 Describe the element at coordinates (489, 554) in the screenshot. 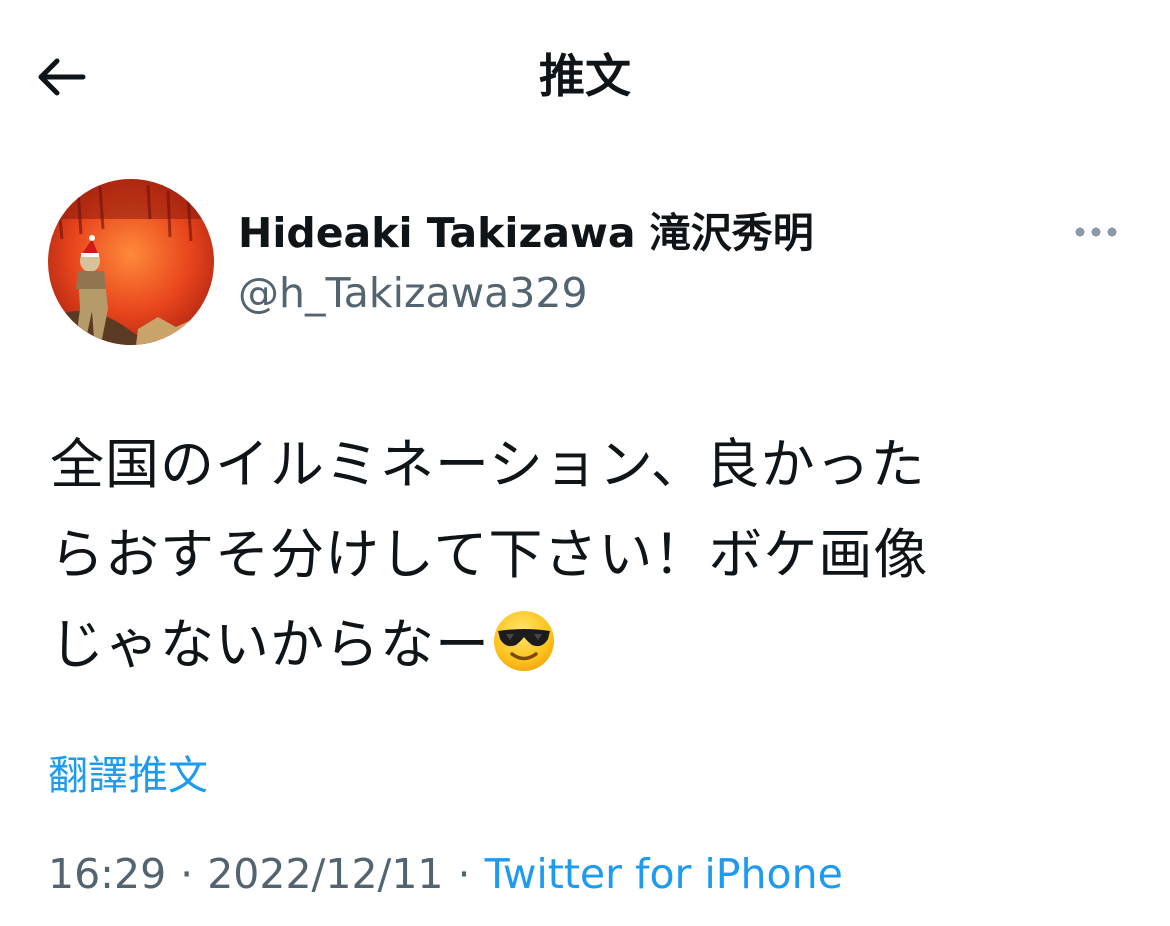

I see `tweet-text-line: らおすそ分けして下さい！ボケ画像` at that location.